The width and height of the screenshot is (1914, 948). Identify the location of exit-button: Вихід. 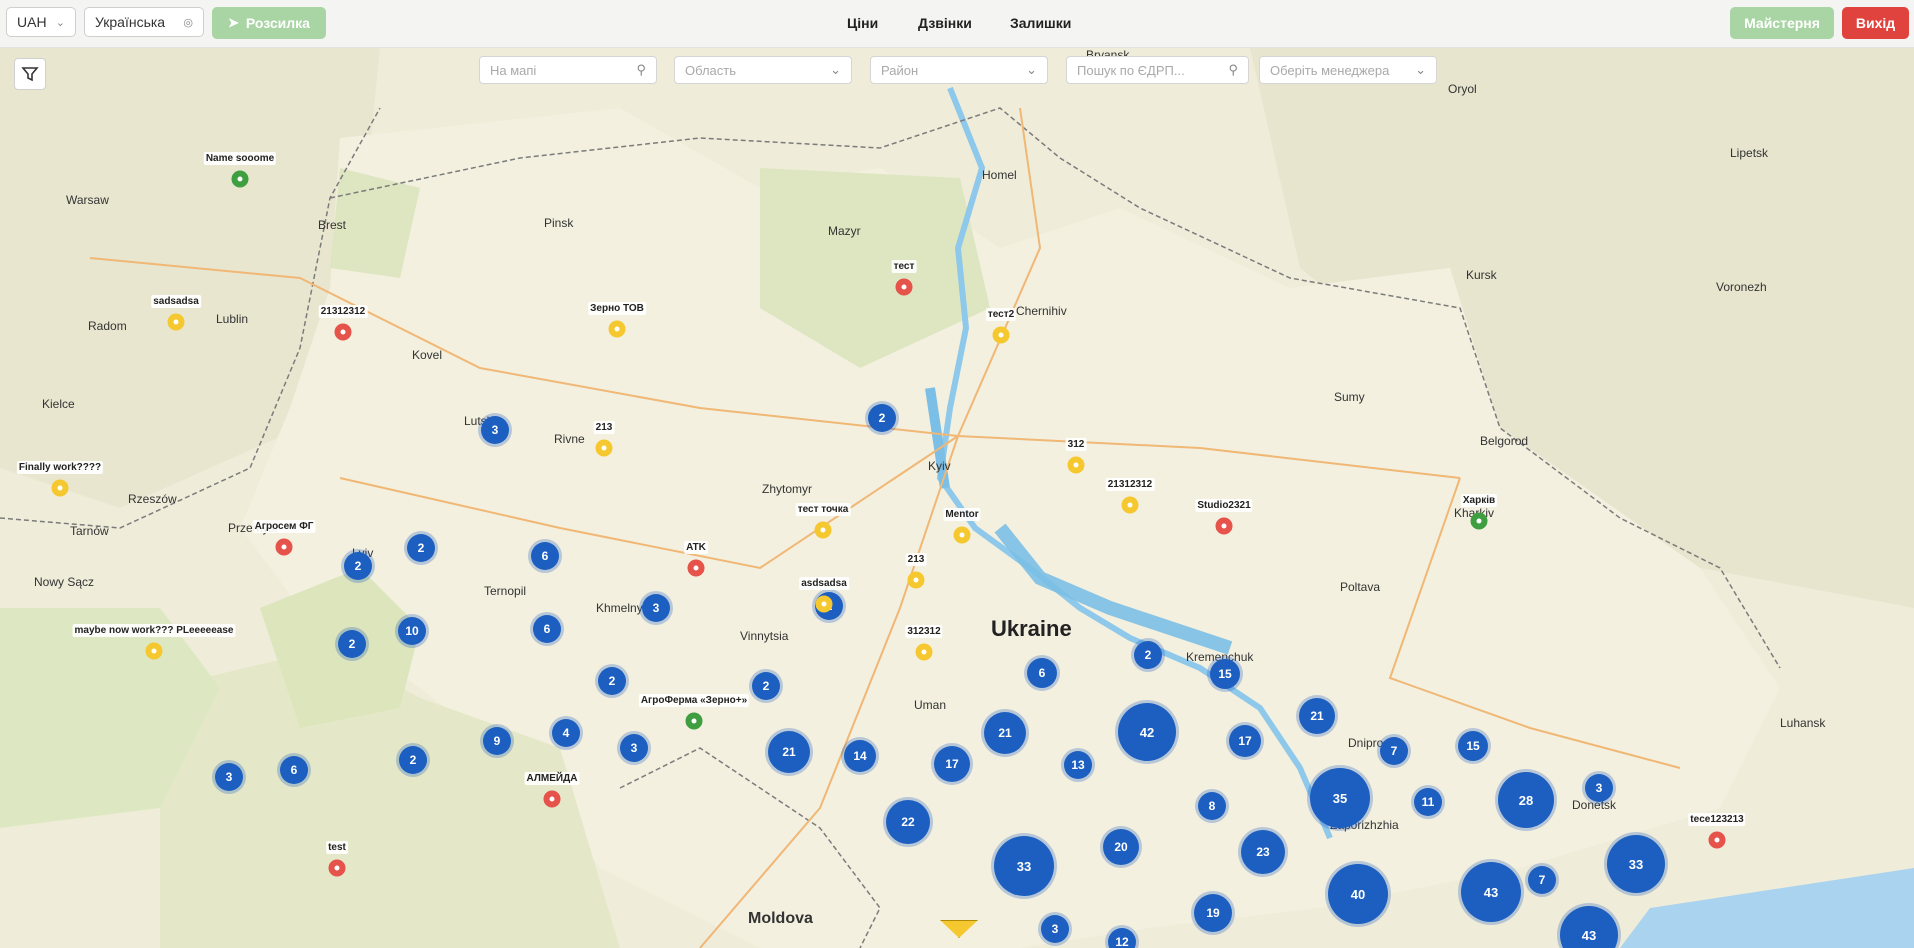
(1875, 23).